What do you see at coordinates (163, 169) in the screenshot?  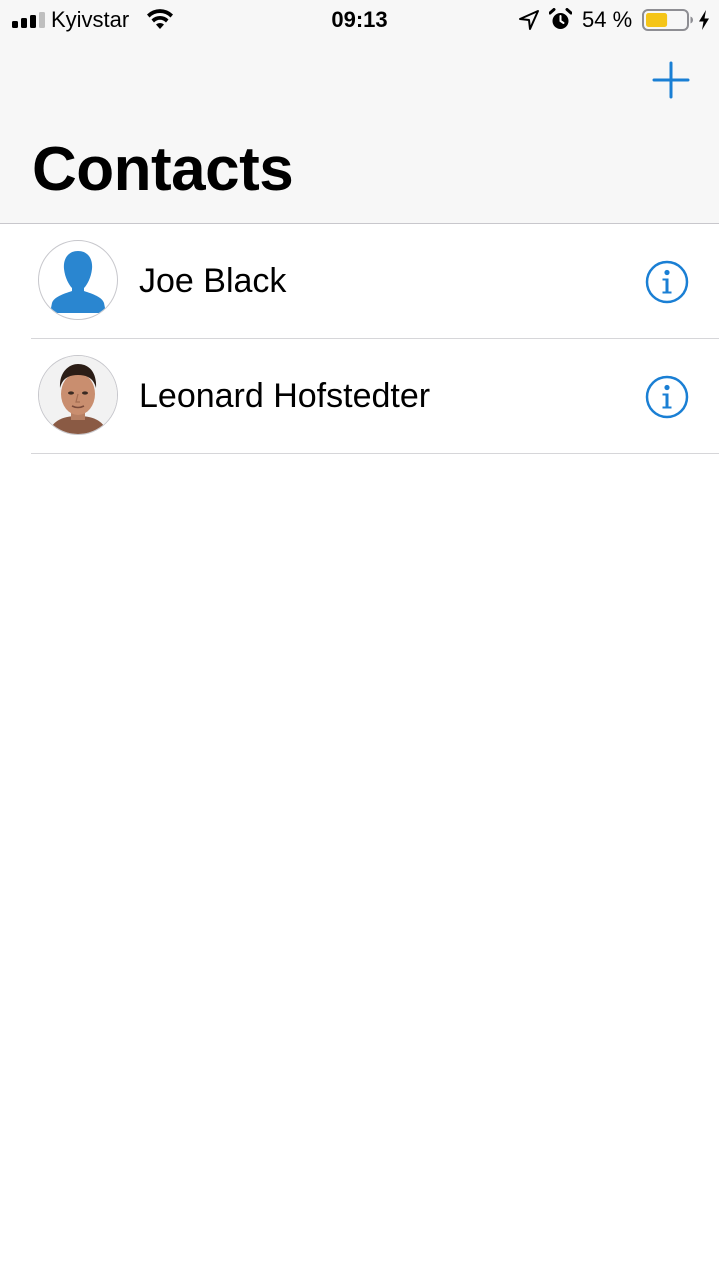 I see `page-title: Contacts` at bounding box center [163, 169].